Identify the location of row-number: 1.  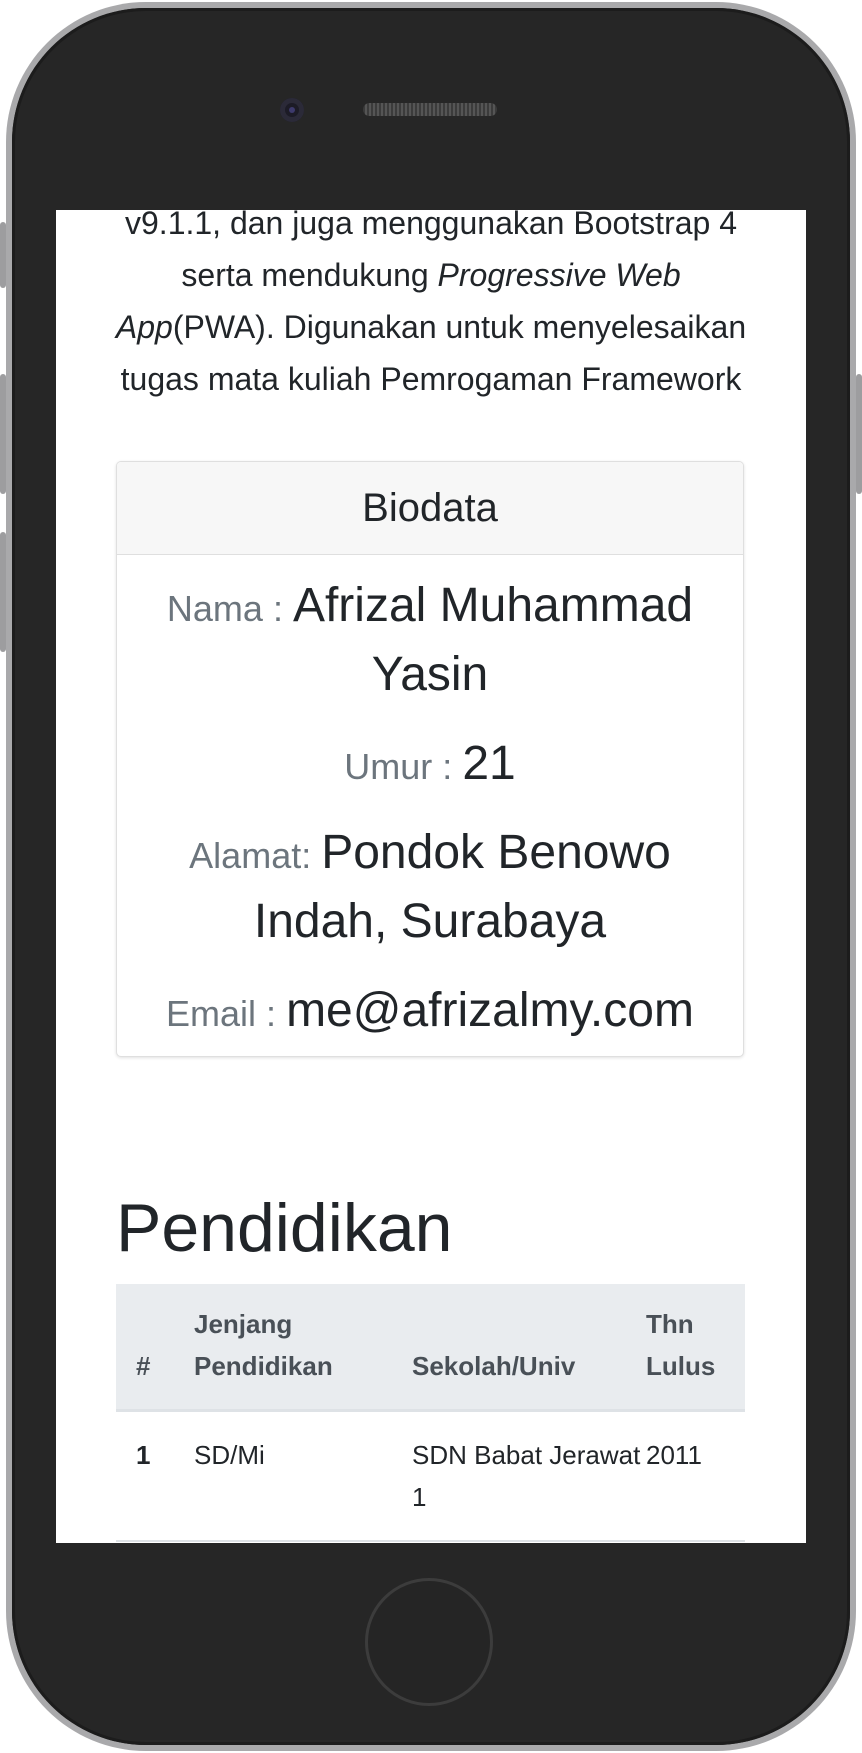
(143, 1455).